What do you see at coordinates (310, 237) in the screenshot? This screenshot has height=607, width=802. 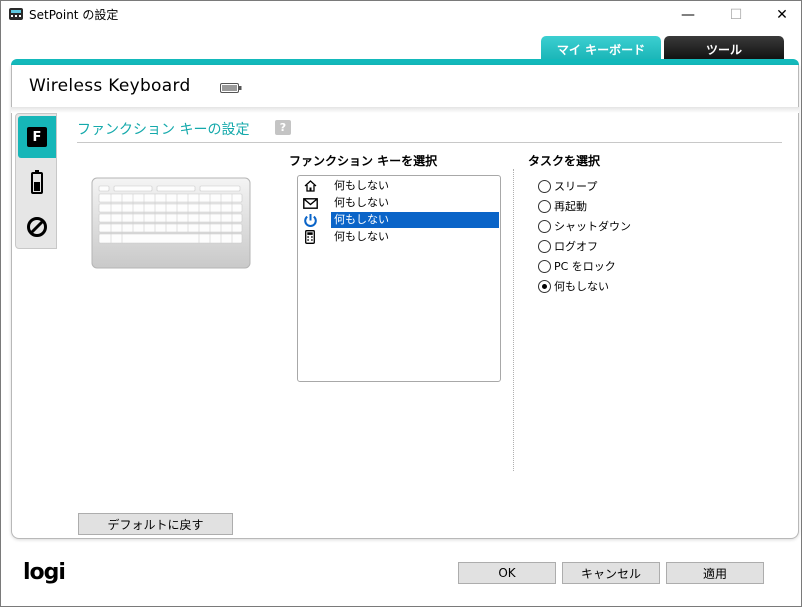 I see `calculator-icon` at bounding box center [310, 237].